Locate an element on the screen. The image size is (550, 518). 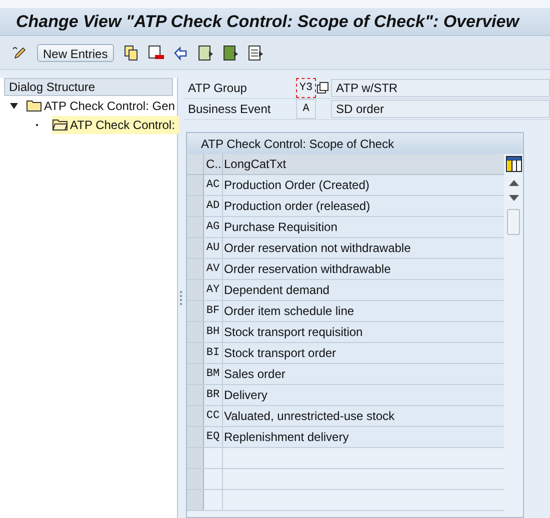
splitter-handle-icon is located at coordinates (181, 298).